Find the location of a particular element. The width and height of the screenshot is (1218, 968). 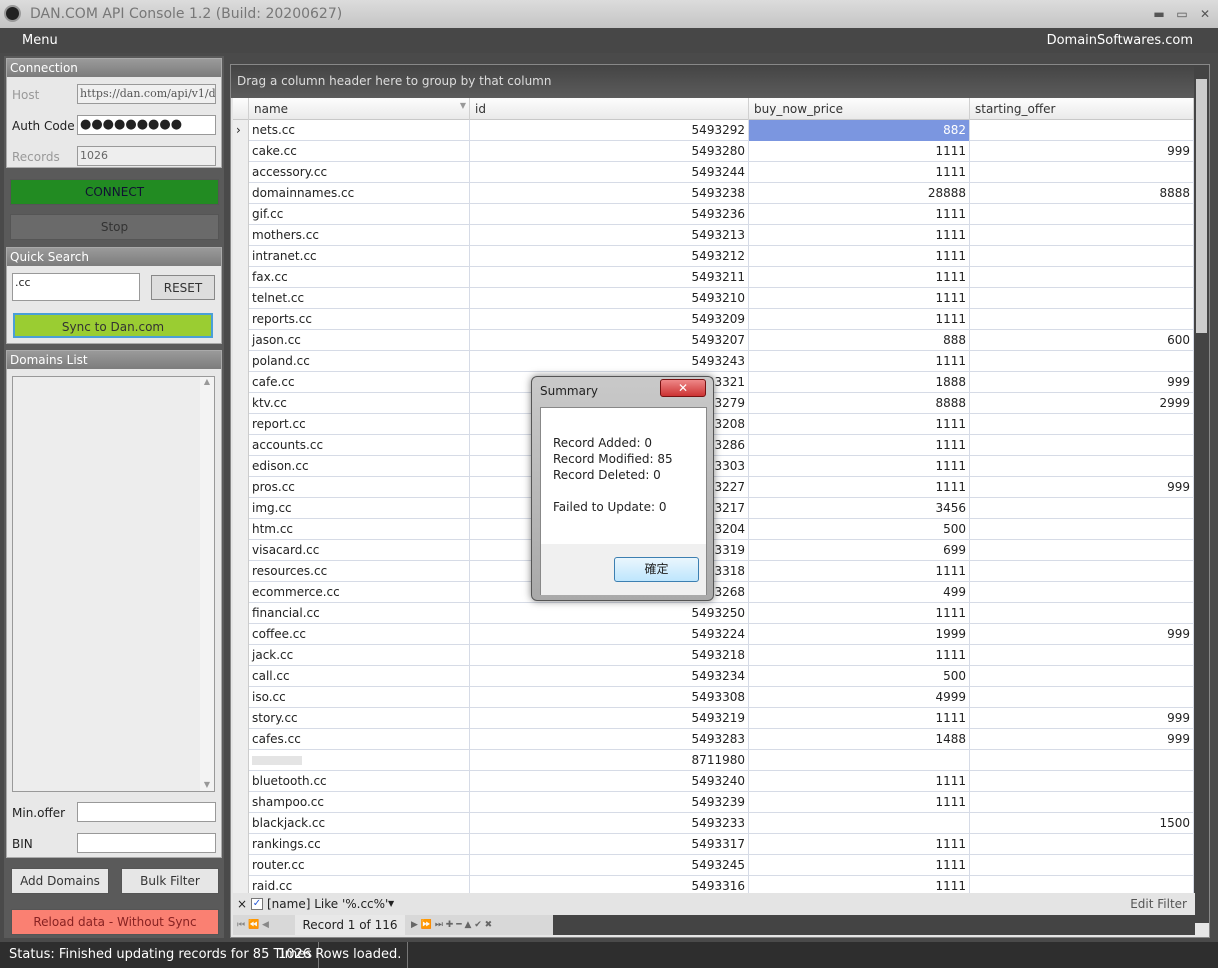

table-row: › nets.cc 5493292 882 is located at coordinates (714, 130).